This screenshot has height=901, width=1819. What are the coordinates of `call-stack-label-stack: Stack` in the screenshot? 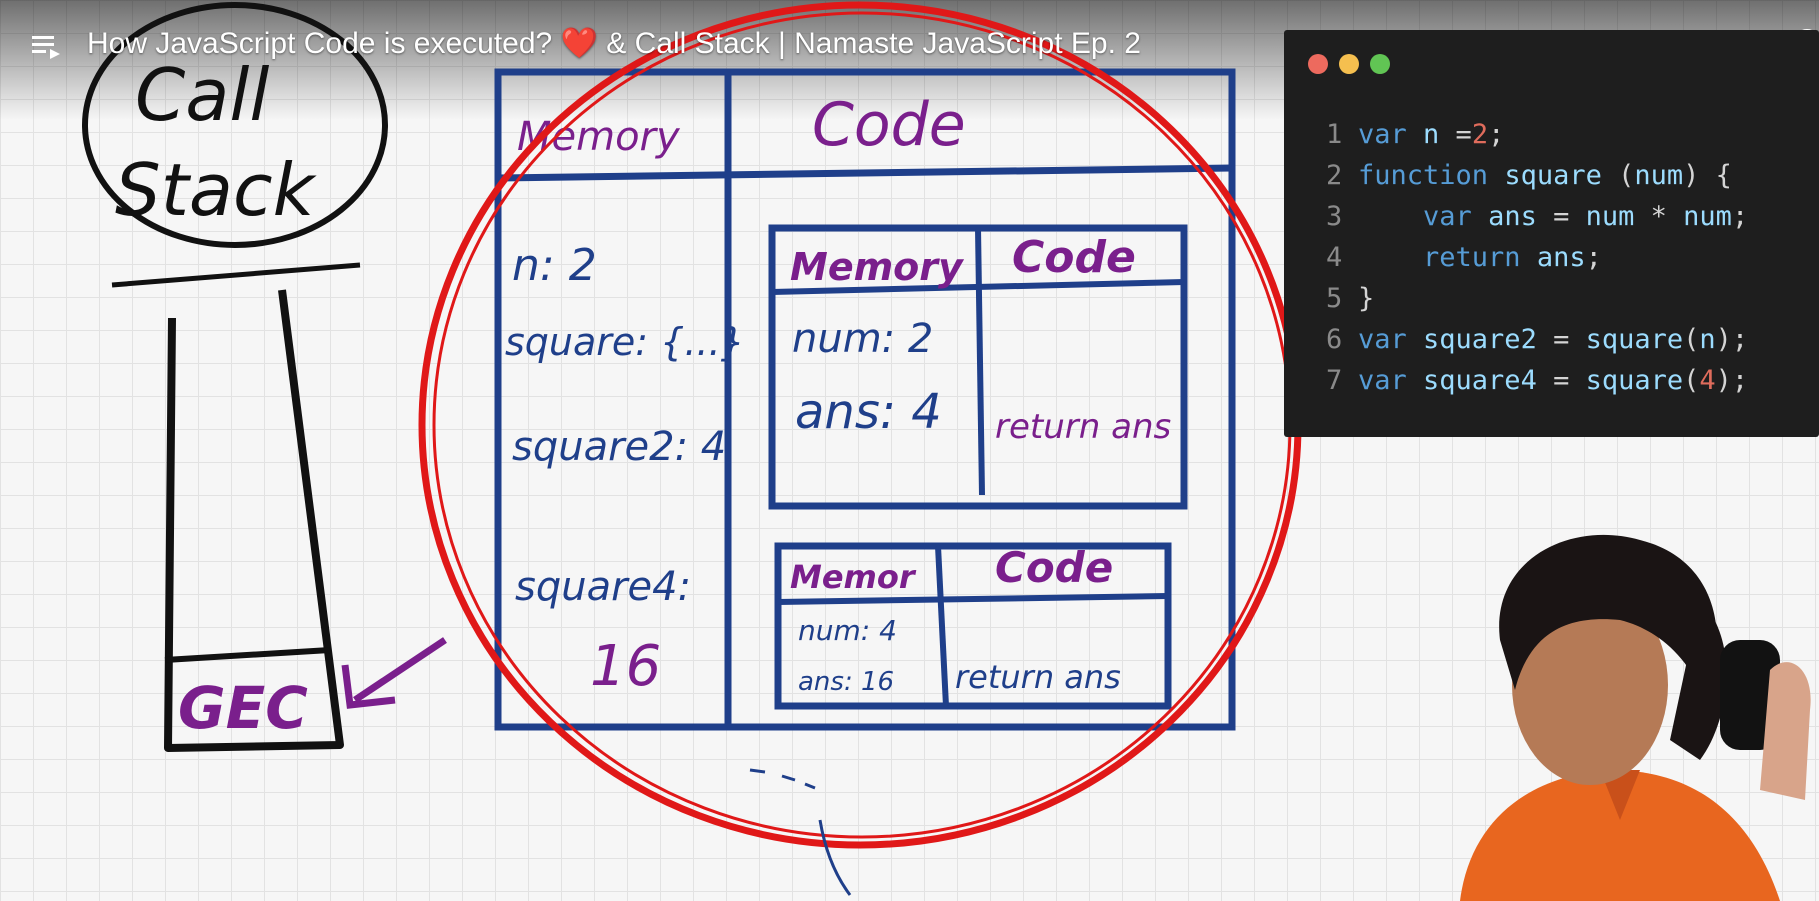 It's located at (216, 190).